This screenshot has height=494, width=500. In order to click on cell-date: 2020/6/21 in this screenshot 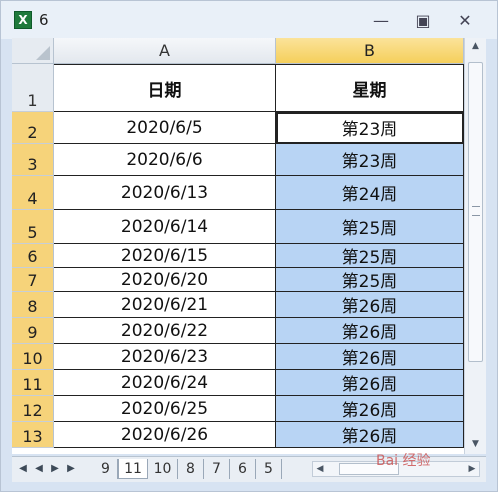, I will do `click(165, 305)`.